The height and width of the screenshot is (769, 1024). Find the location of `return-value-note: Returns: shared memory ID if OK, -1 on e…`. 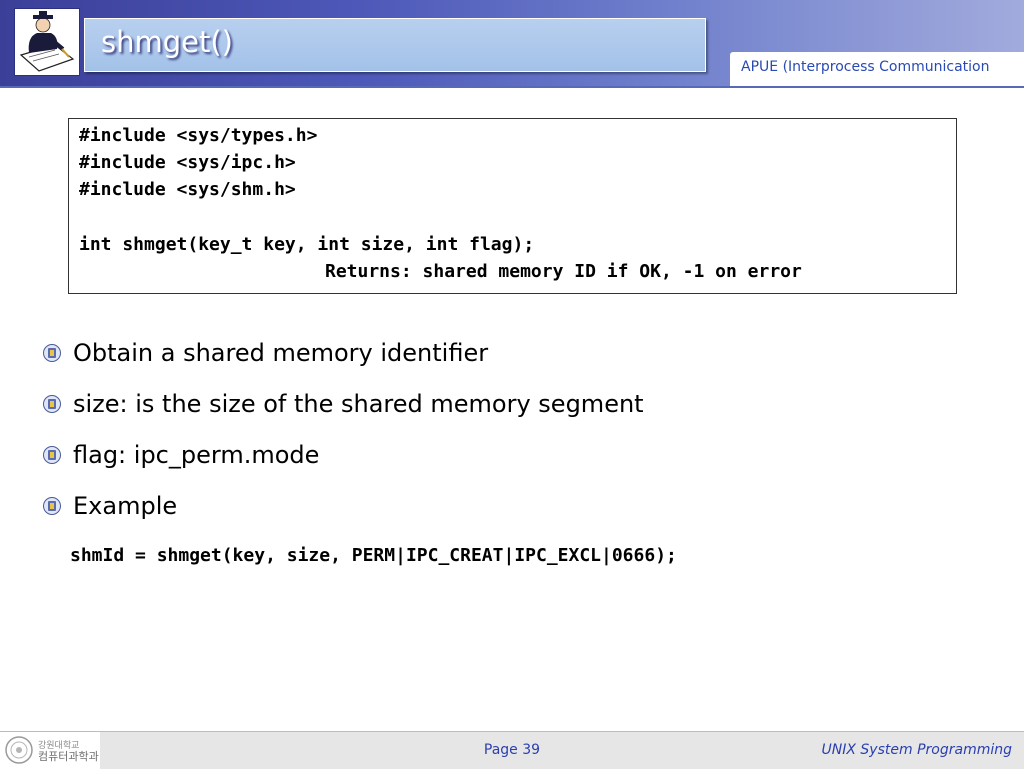

return-value-note: Returns: shared memory ID if OK, -1 on e… is located at coordinates (563, 271).